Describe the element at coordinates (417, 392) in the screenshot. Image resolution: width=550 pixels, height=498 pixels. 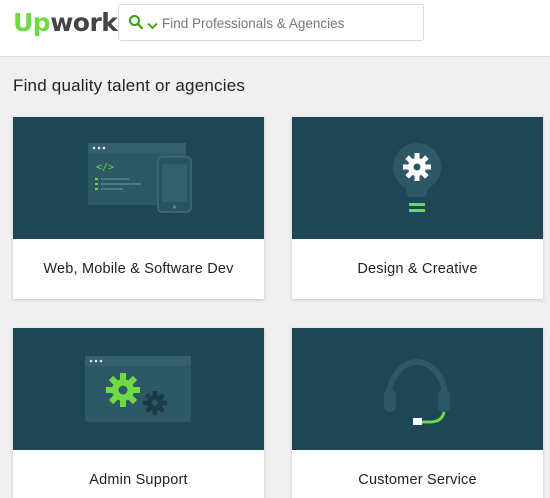
I see `headset-icon` at that location.